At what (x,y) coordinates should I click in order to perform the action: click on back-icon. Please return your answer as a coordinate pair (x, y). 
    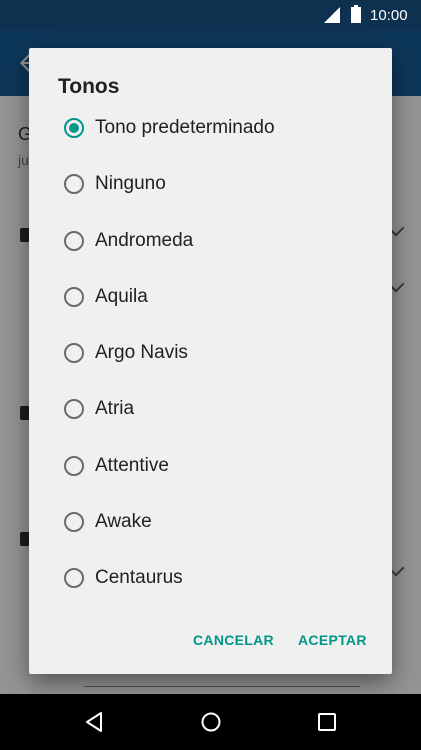
    Looking at the image, I should click on (94, 722).